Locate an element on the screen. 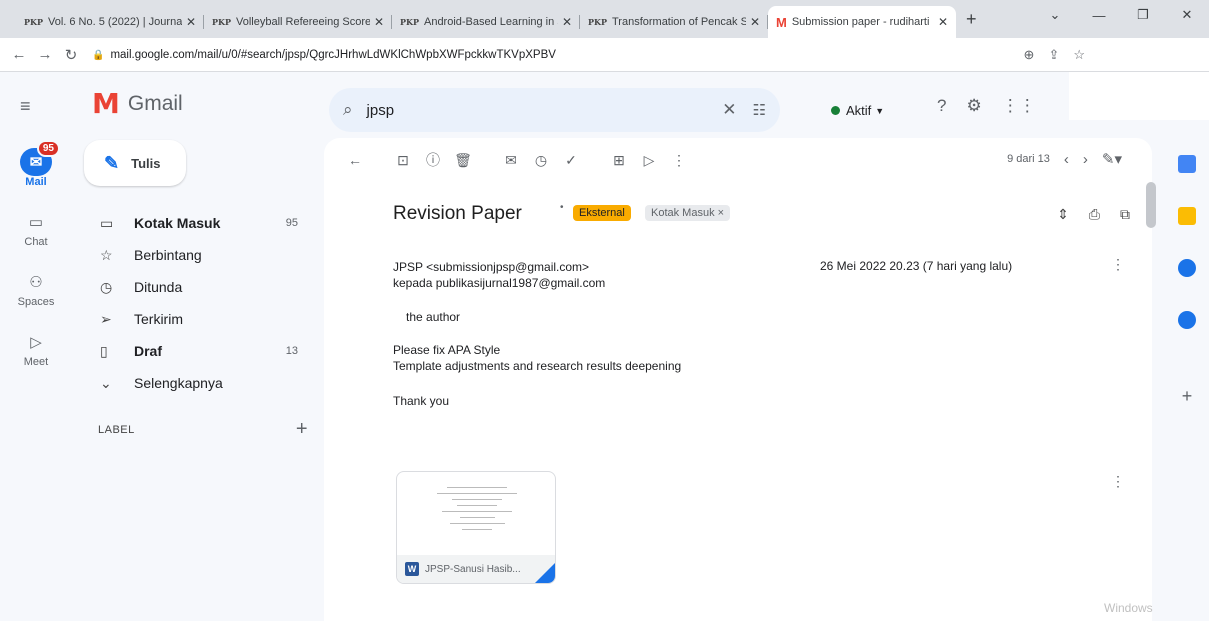 The width and height of the screenshot is (1209, 621). tab-search-icon: ⌄ is located at coordinates (1055, 15).